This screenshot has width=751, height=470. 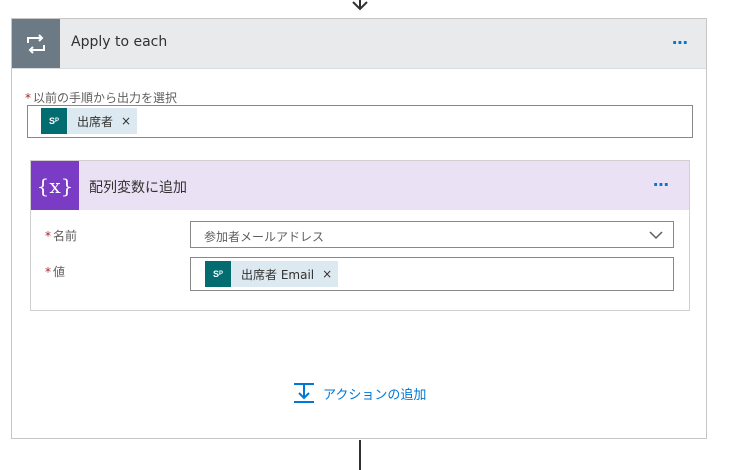 What do you see at coordinates (55, 272) in the screenshot?
I see `value-label: * 値` at bounding box center [55, 272].